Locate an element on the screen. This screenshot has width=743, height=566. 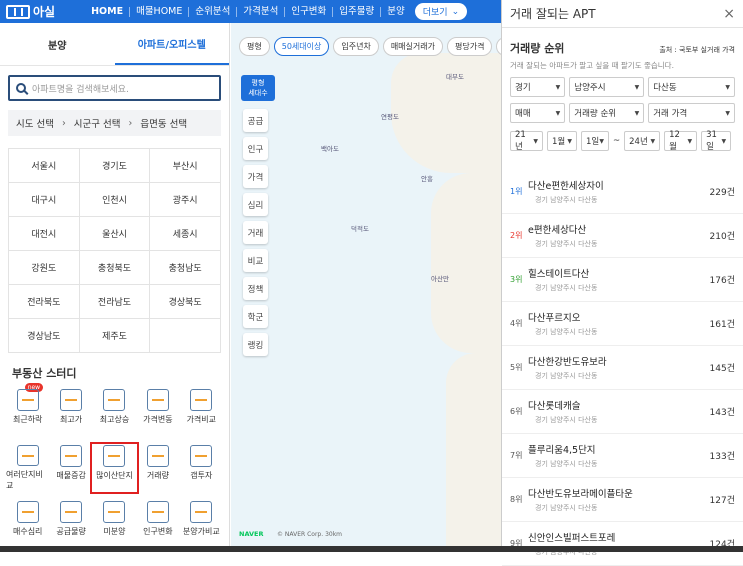
rank-item: 6위 다산롯데캐슬 경기 남양주시 다산동 143건 is located at coordinates (622, 412).